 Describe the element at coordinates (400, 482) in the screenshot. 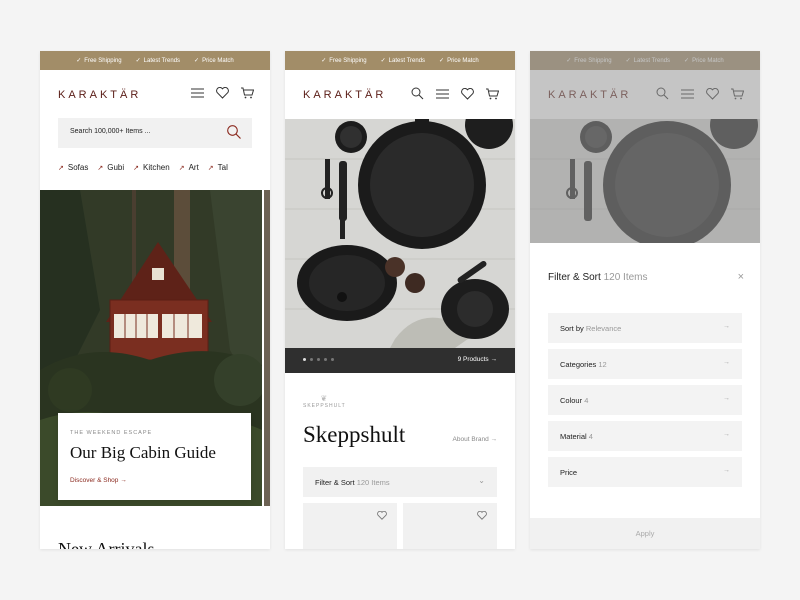

I see `filter-sort-button: Filter & Sort 120 Items ⌄` at that location.